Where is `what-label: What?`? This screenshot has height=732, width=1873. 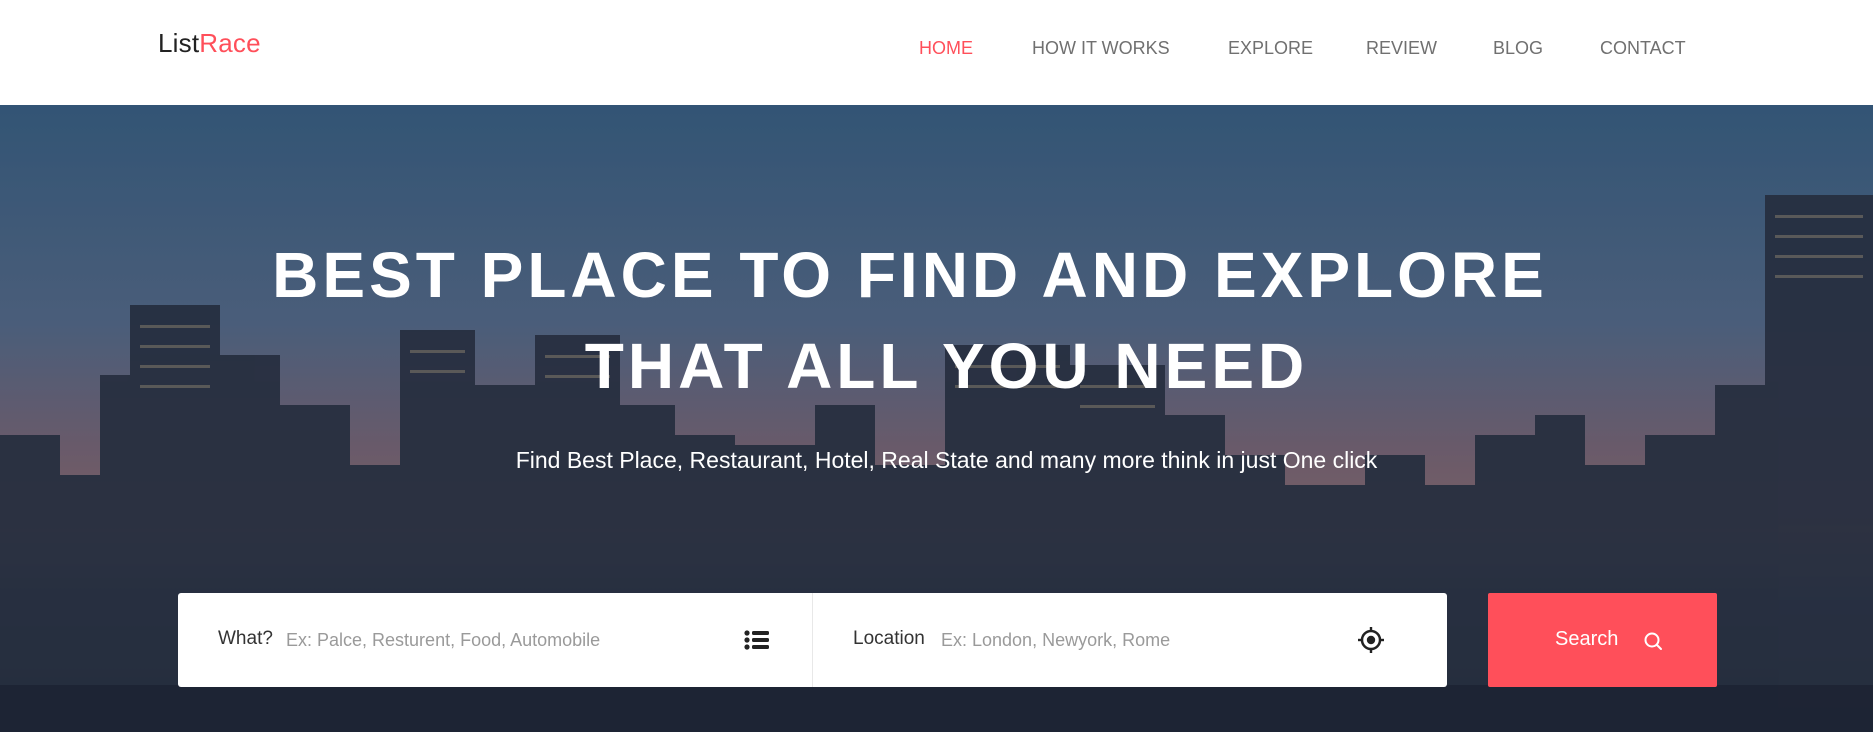 what-label: What? is located at coordinates (245, 638).